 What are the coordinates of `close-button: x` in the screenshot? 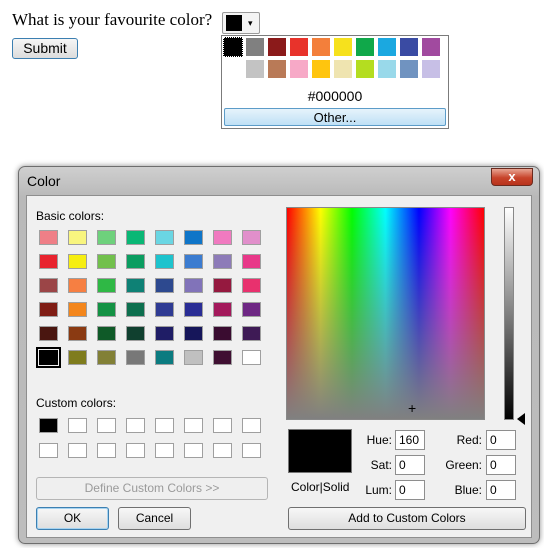 It's located at (512, 177).